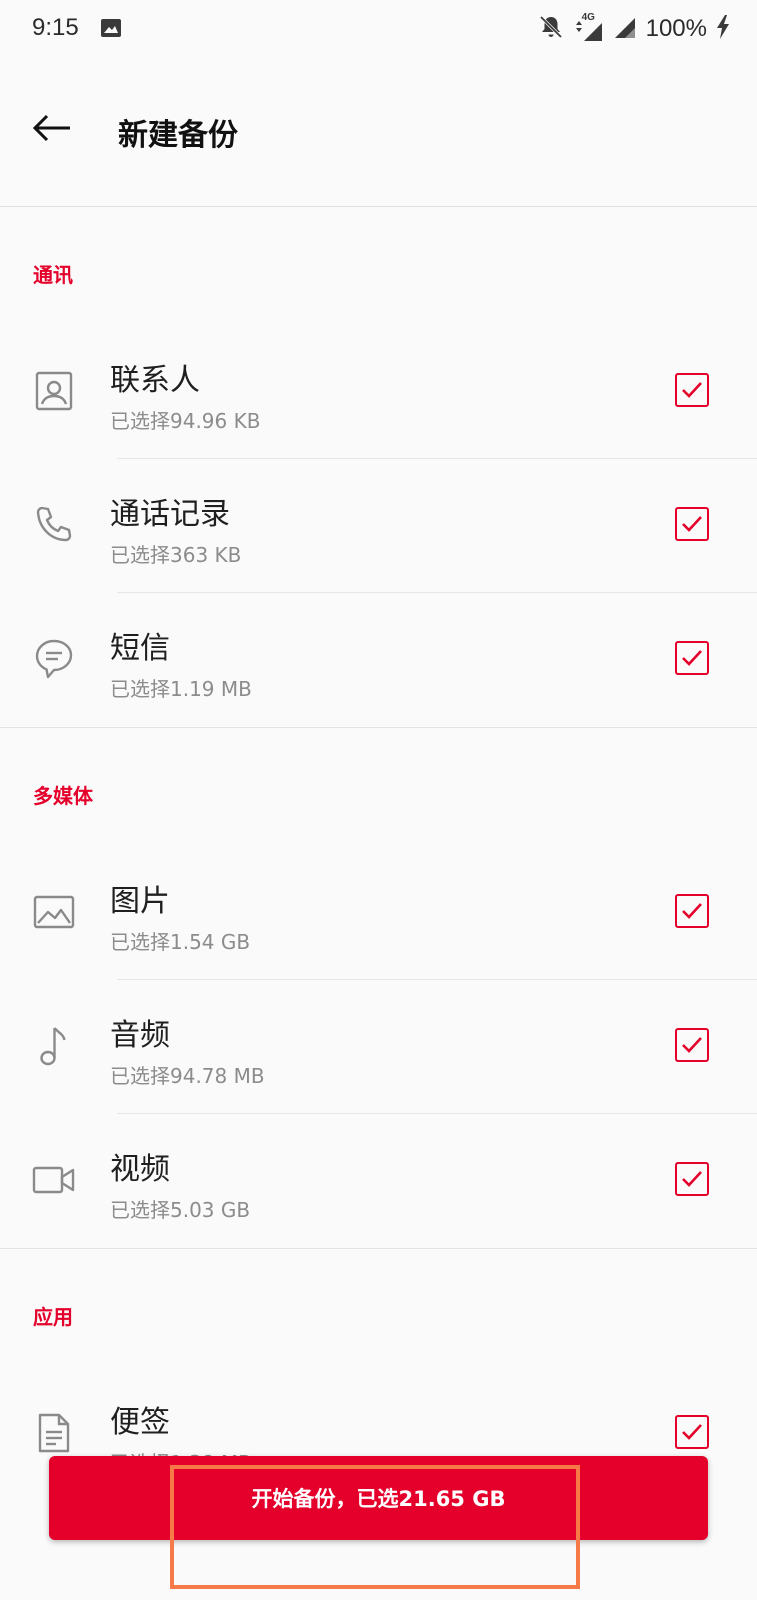 The image size is (757, 1600). I want to click on page-title: 新建备份, so click(178, 135).